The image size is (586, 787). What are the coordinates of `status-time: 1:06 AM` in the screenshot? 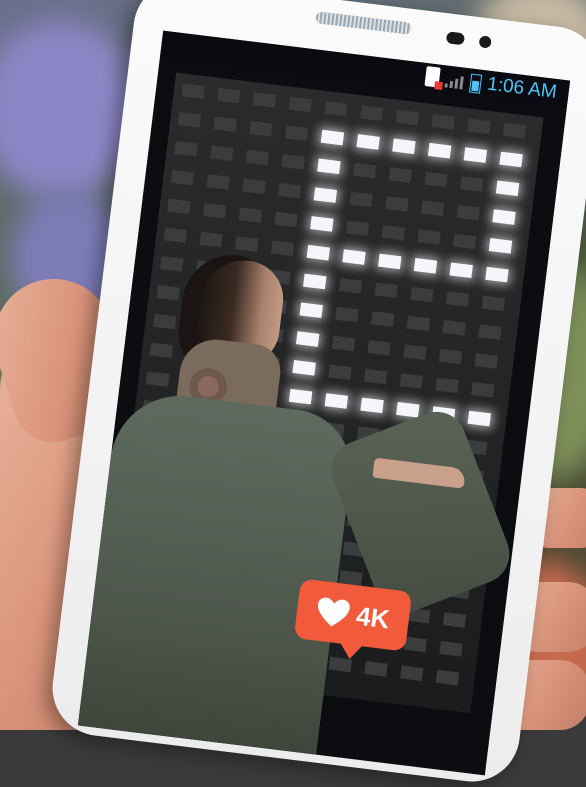 It's located at (522, 88).